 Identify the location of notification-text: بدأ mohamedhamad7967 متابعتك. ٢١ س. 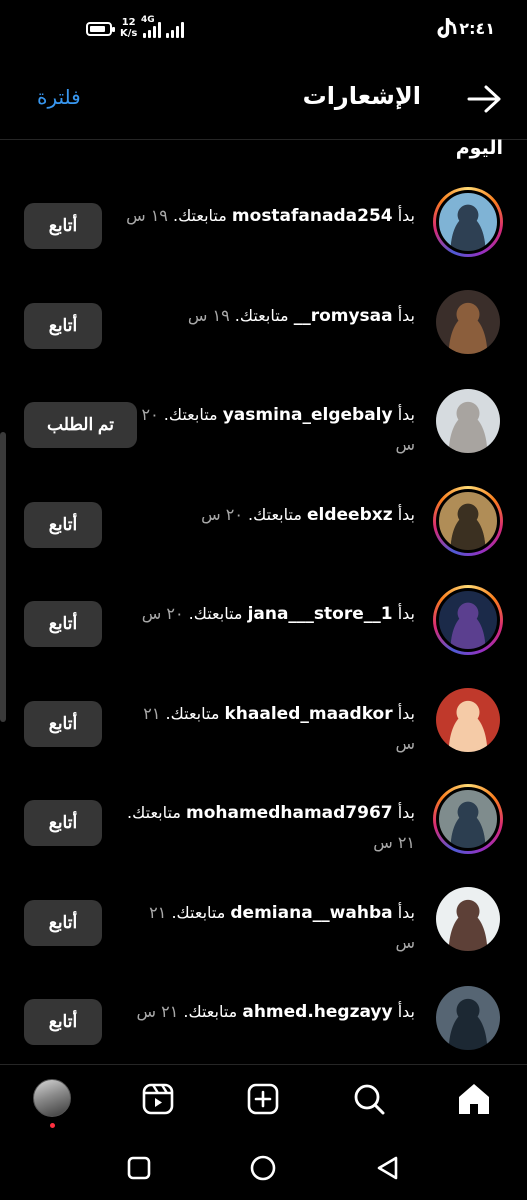
(270, 827).